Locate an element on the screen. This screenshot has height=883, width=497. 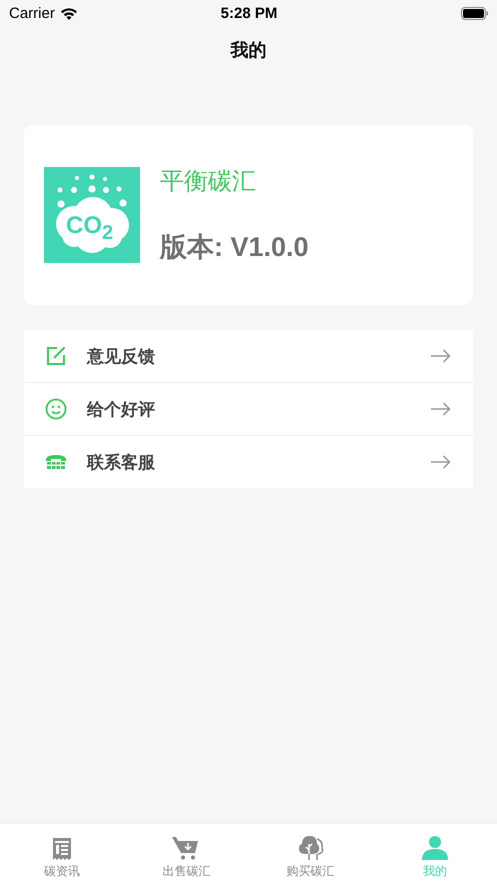
status-time: 5:28 PM is located at coordinates (249, 13).